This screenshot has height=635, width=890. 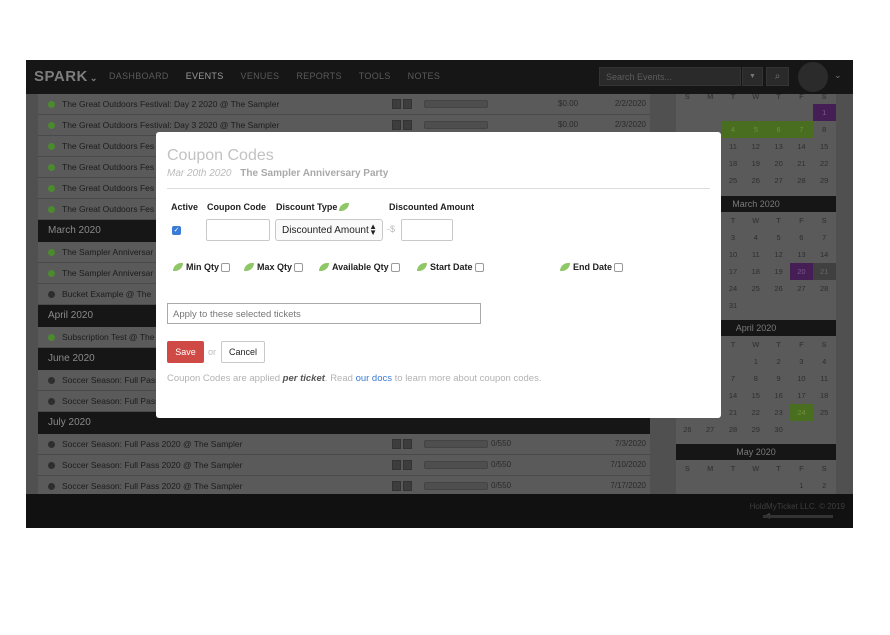 I want to click on calendar-day: 30, so click(x=778, y=429).